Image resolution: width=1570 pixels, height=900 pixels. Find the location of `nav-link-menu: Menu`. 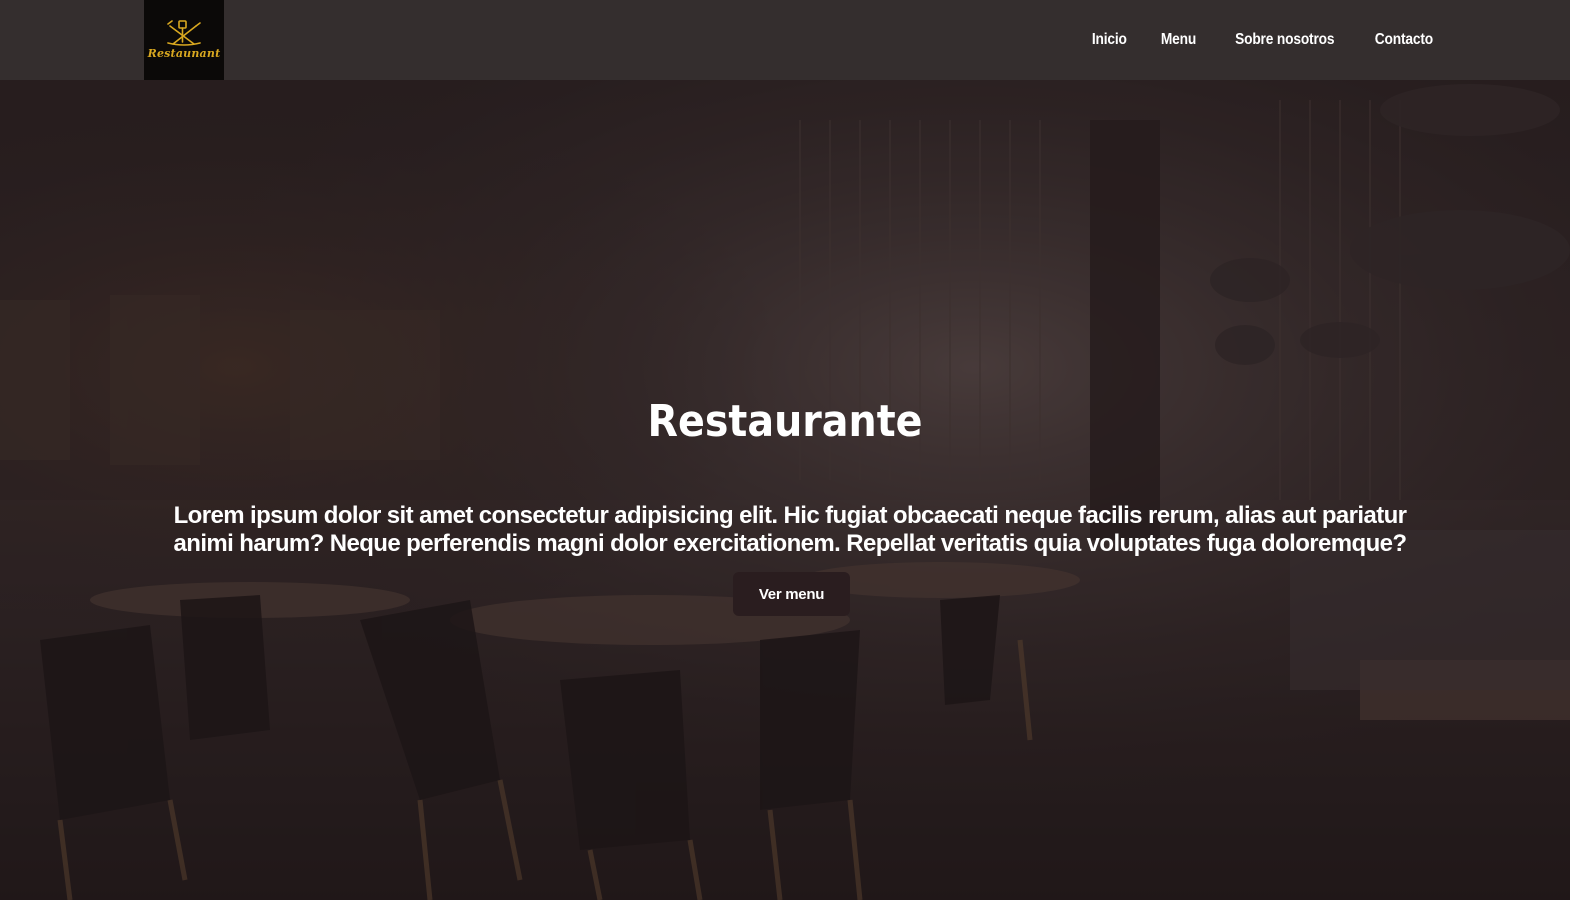

nav-link-menu: Menu is located at coordinates (1178, 40).